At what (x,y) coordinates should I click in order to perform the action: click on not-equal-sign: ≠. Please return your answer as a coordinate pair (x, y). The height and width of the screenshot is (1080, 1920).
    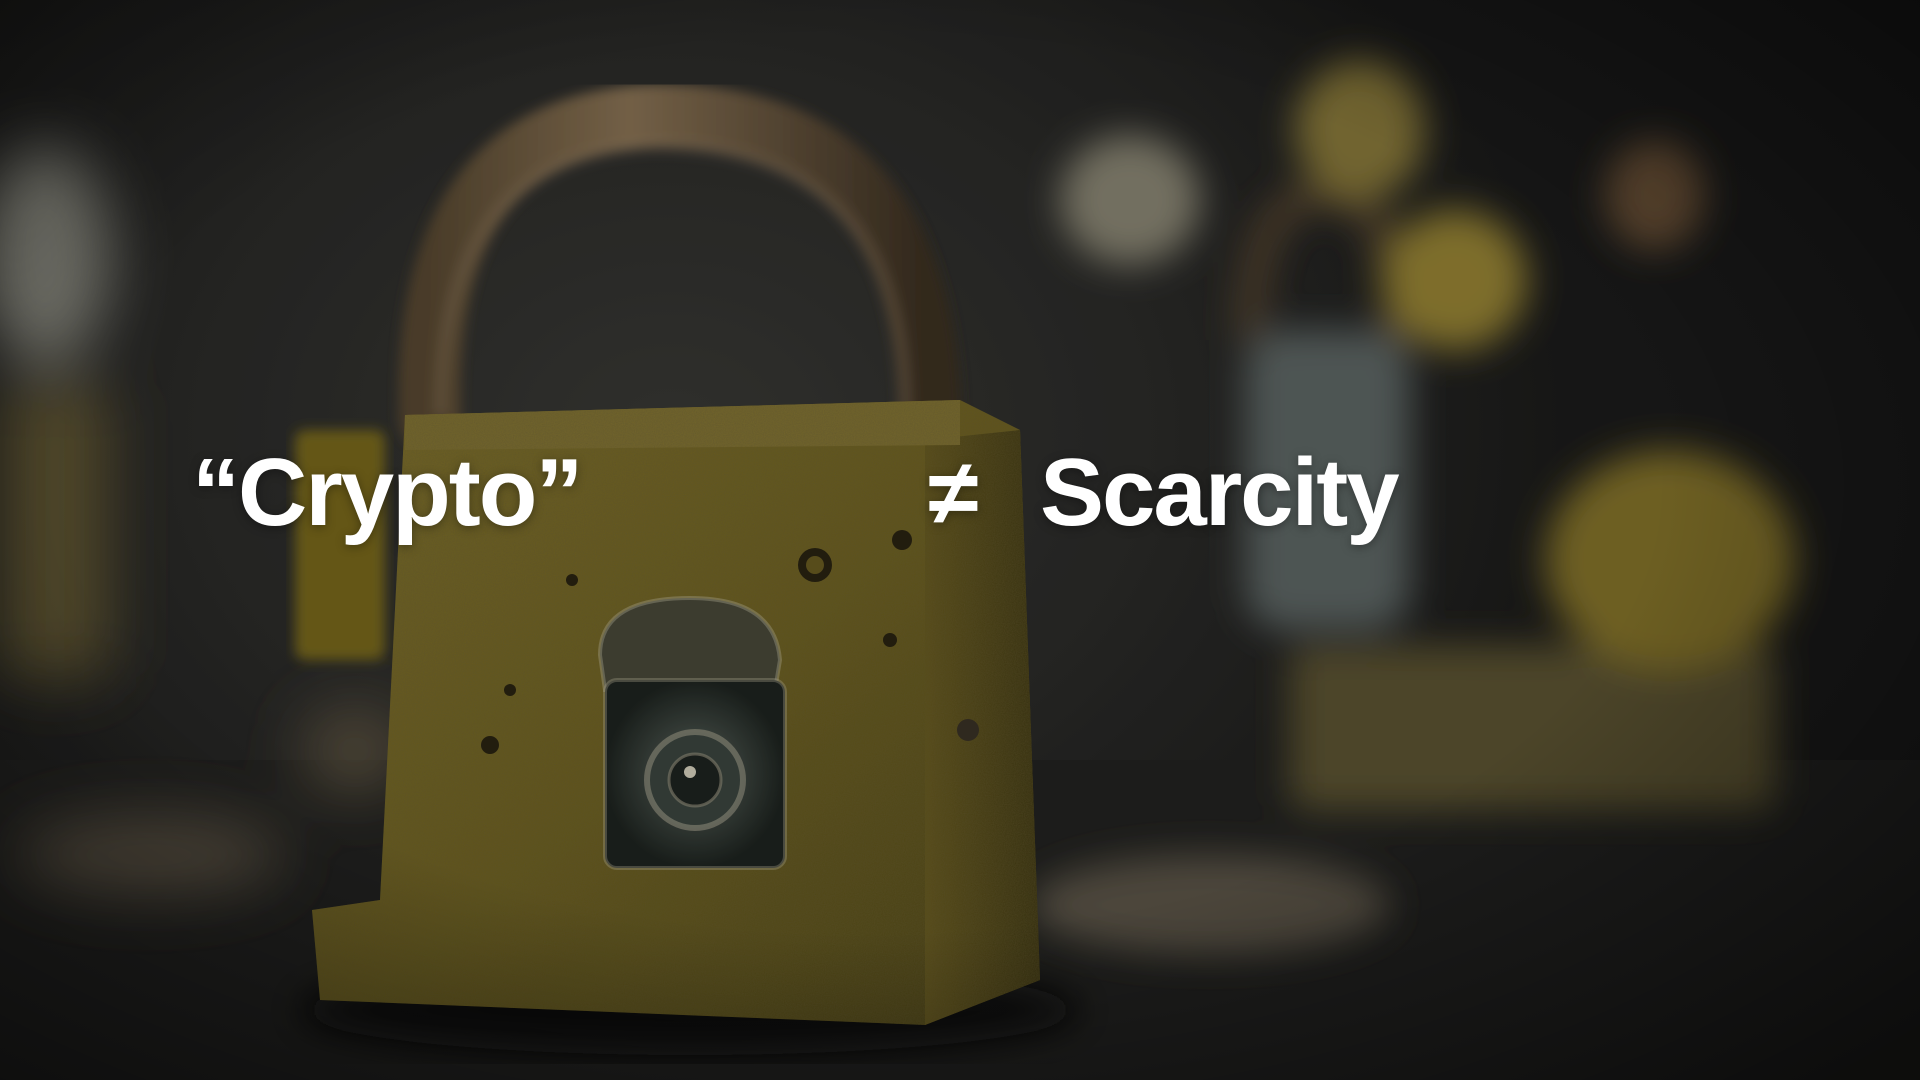
    Looking at the image, I should click on (953, 493).